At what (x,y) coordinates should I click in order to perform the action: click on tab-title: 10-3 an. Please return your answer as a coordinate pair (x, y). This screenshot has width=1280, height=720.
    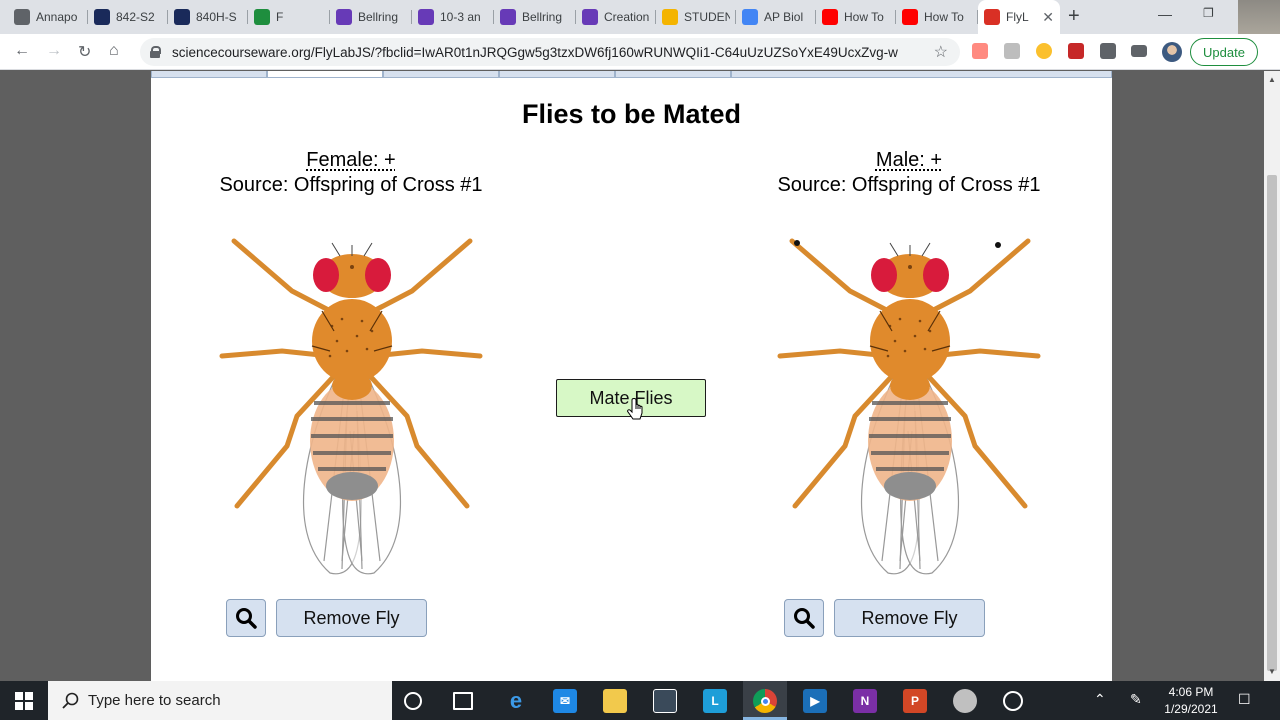
    Looking at the image, I should click on (460, 17).